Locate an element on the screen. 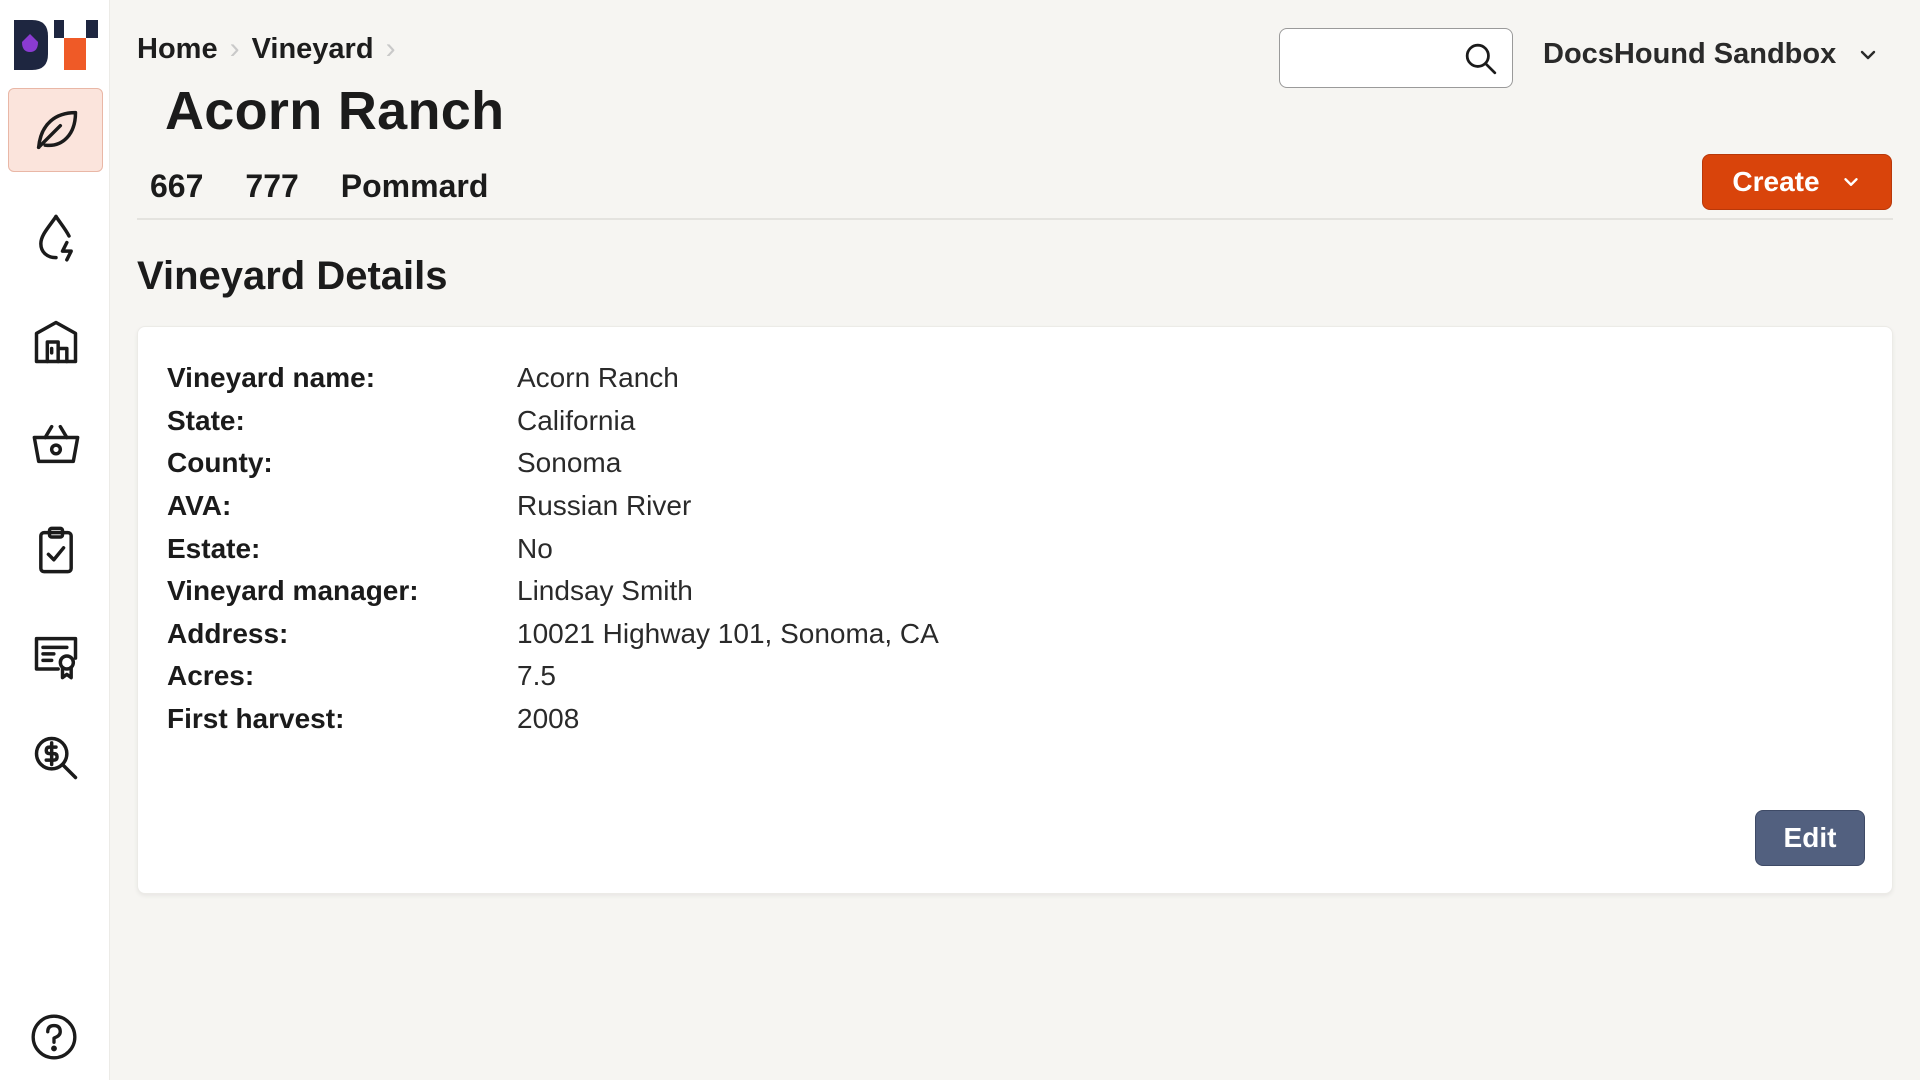 This screenshot has width=1920, height=1080. help-circle-icon is located at coordinates (54, 1037).